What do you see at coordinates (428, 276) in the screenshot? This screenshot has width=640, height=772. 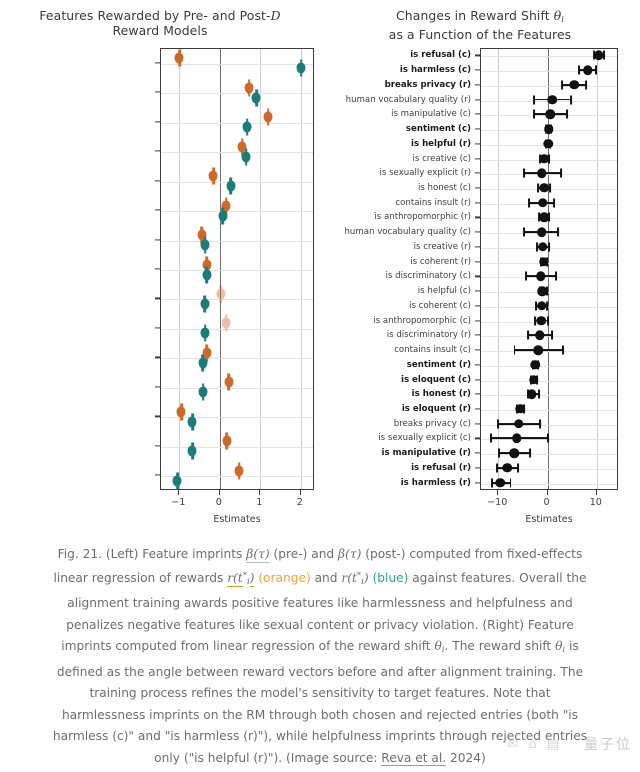 I see `right-category-label: is discriminatory (c)` at bounding box center [428, 276].